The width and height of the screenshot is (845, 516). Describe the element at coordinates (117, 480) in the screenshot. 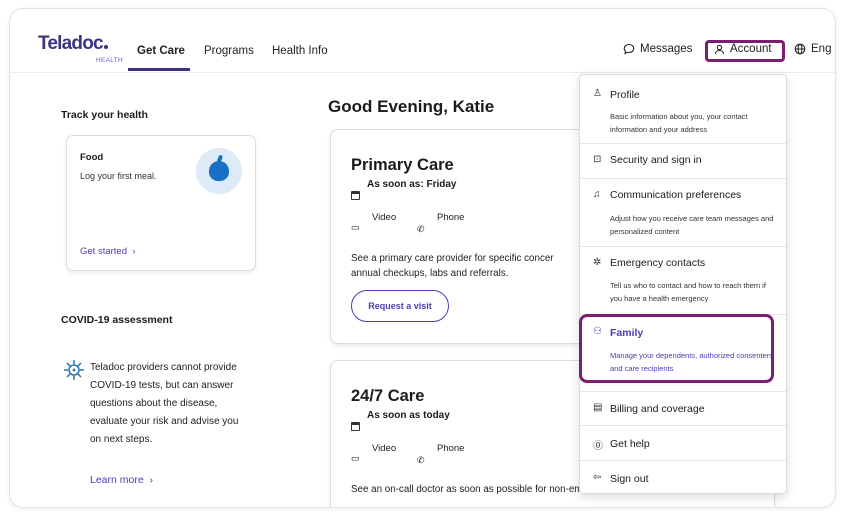

I see `learn-more-label: Learn more` at that location.